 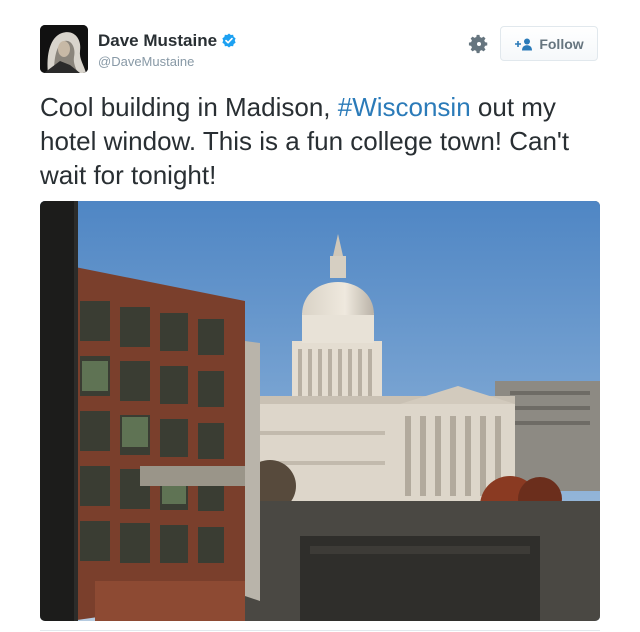 I want to click on follow-button: Follow, so click(x=549, y=43).